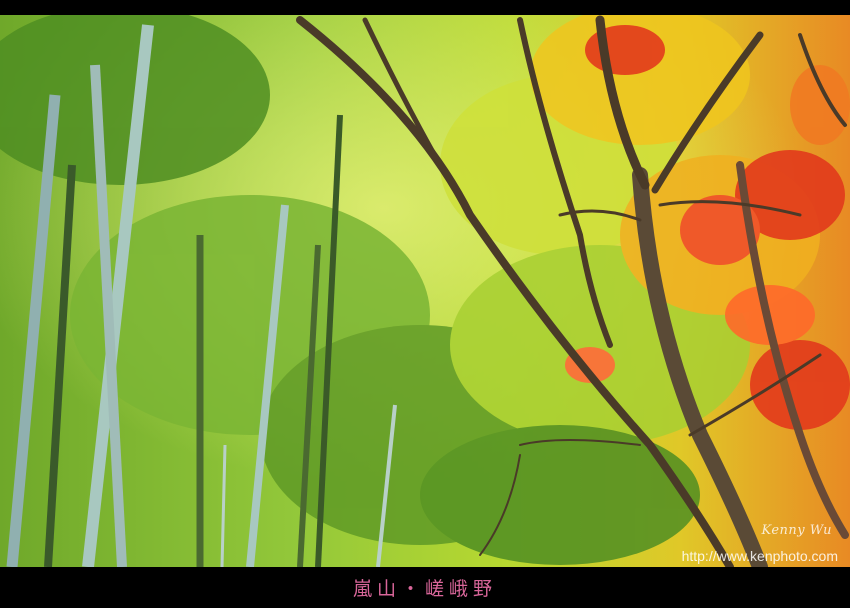 The height and width of the screenshot is (608, 850). Describe the element at coordinates (759, 556) in the screenshot. I see `website-watermark: http://www.kenphoto.com` at that location.